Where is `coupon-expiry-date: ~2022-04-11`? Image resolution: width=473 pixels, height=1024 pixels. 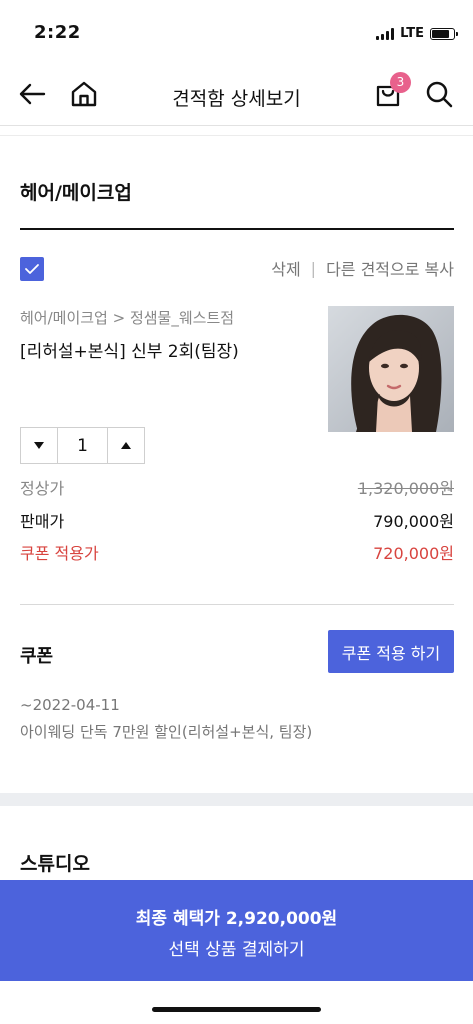
coupon-expiry-date: ~2022-04-11 is located at coordinates (70, 705).